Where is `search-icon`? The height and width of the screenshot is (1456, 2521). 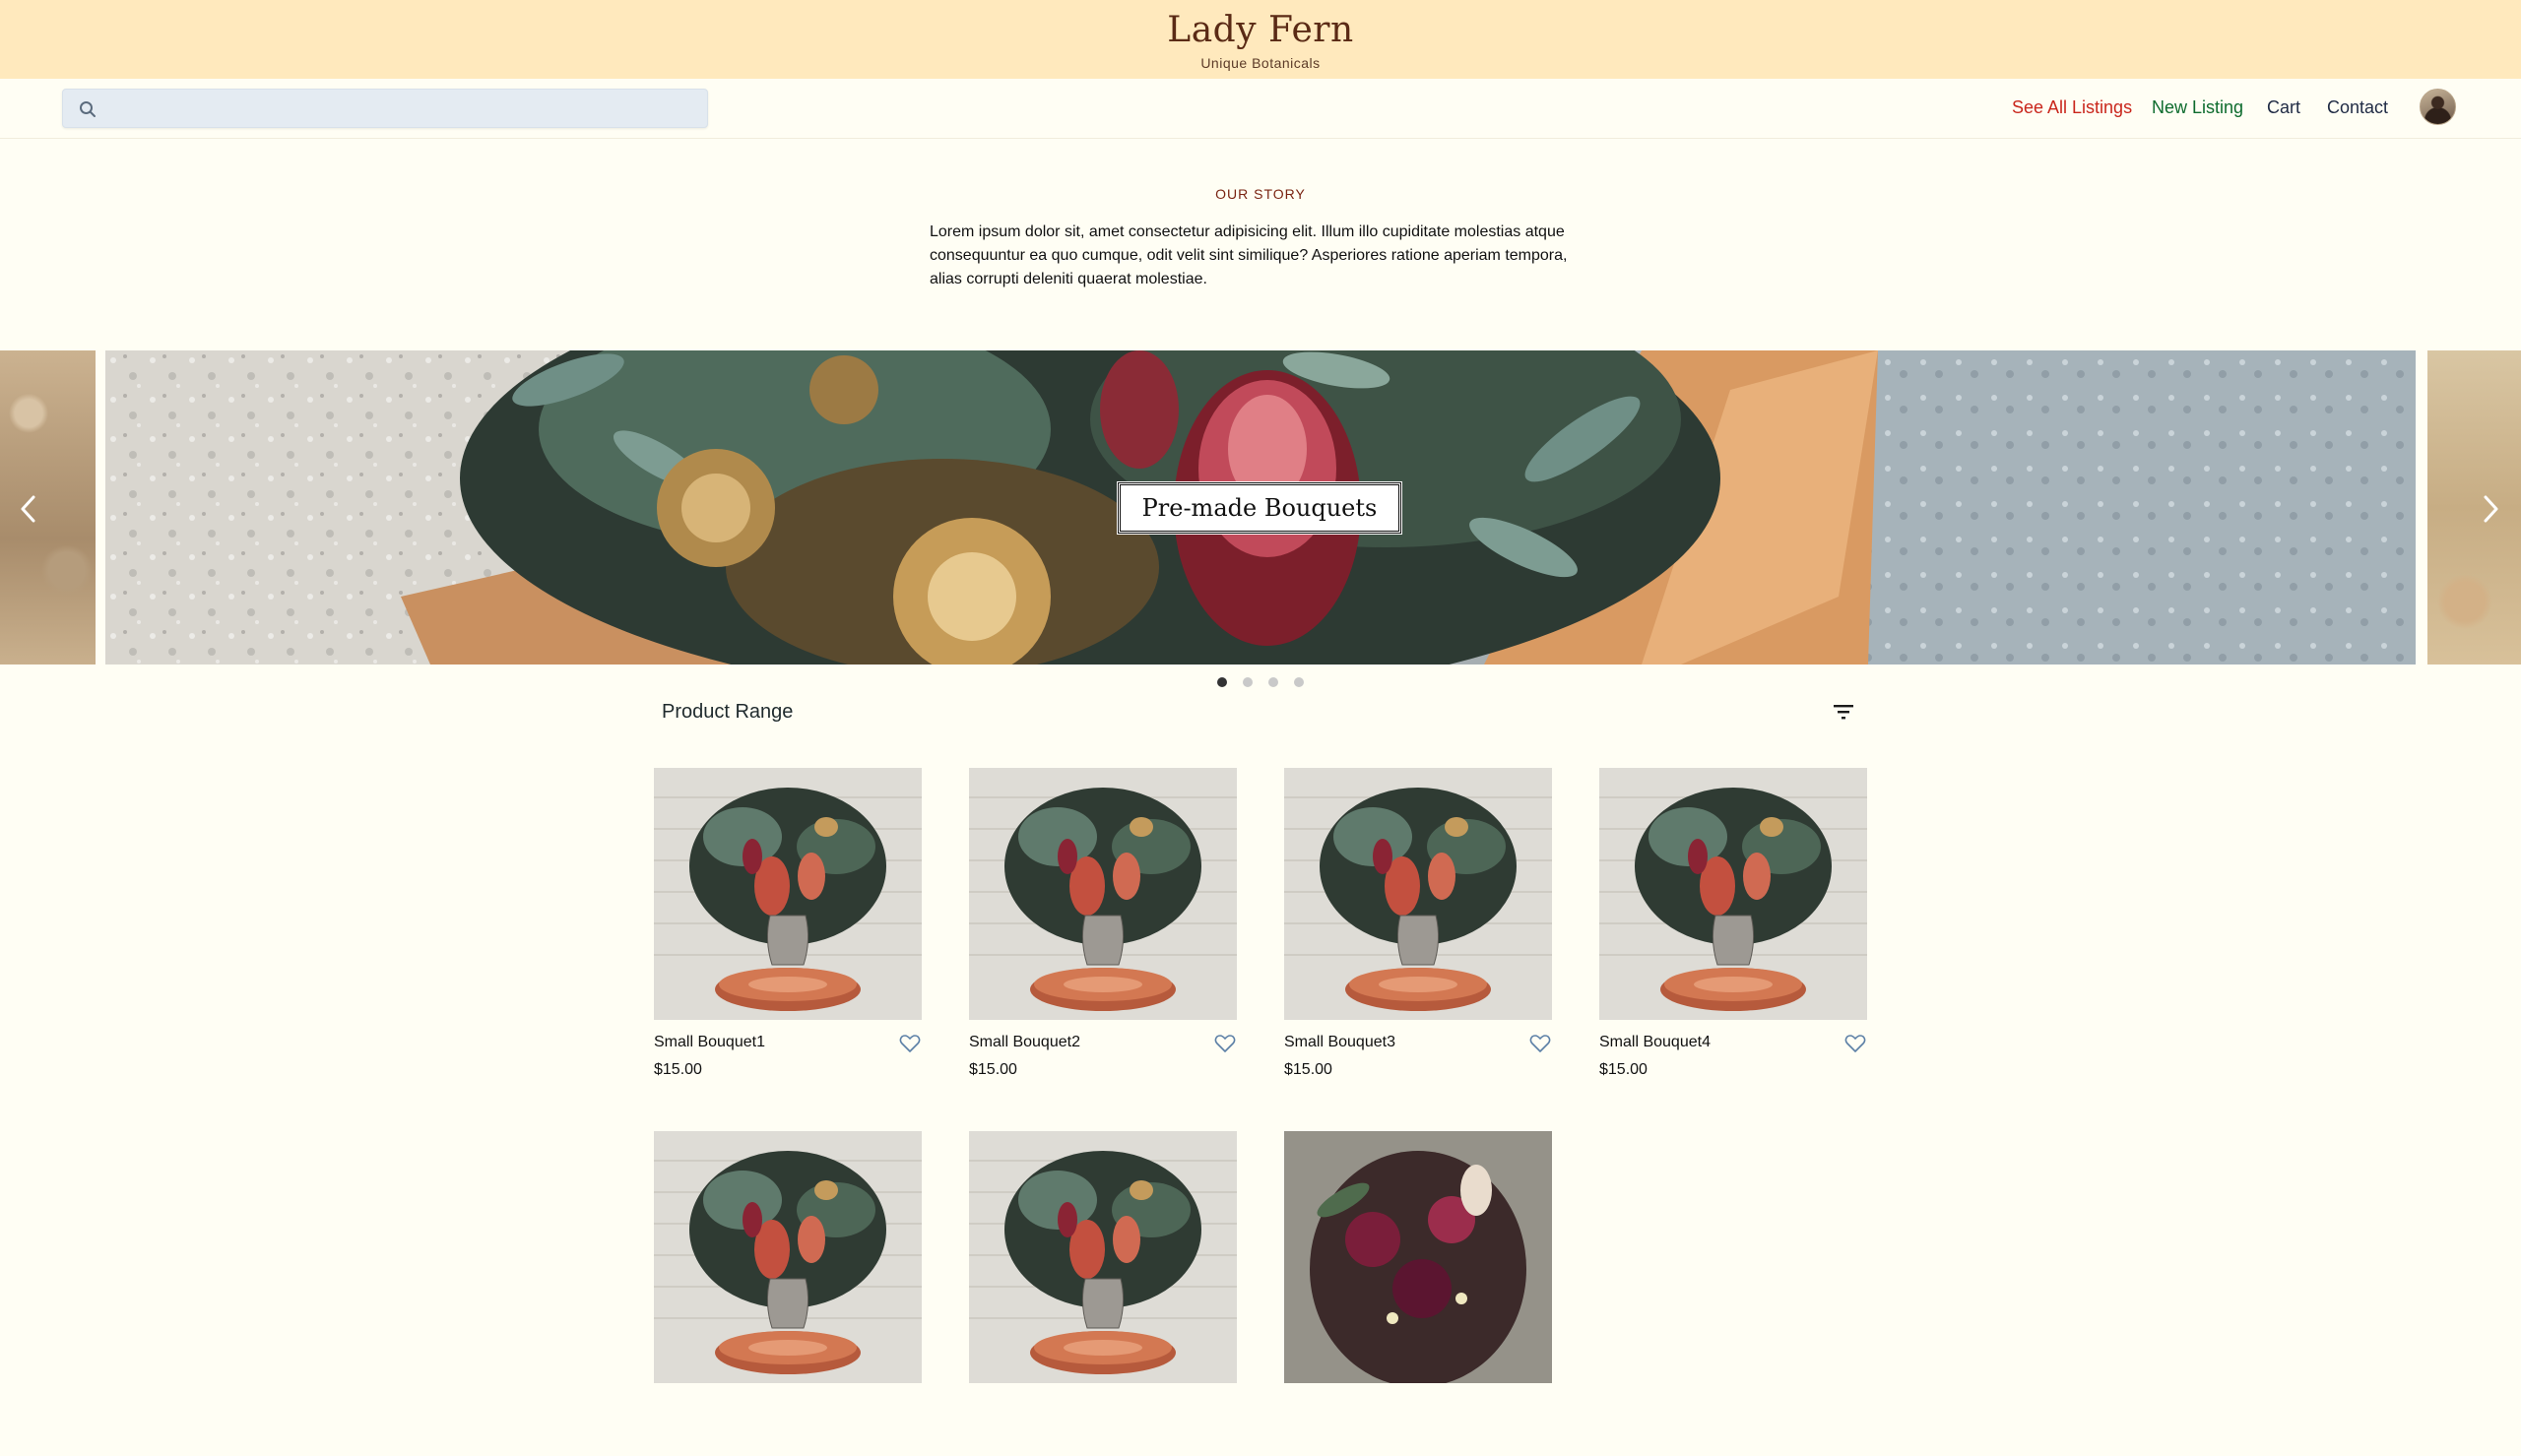 search-icon is located at coordinates (88, 109).